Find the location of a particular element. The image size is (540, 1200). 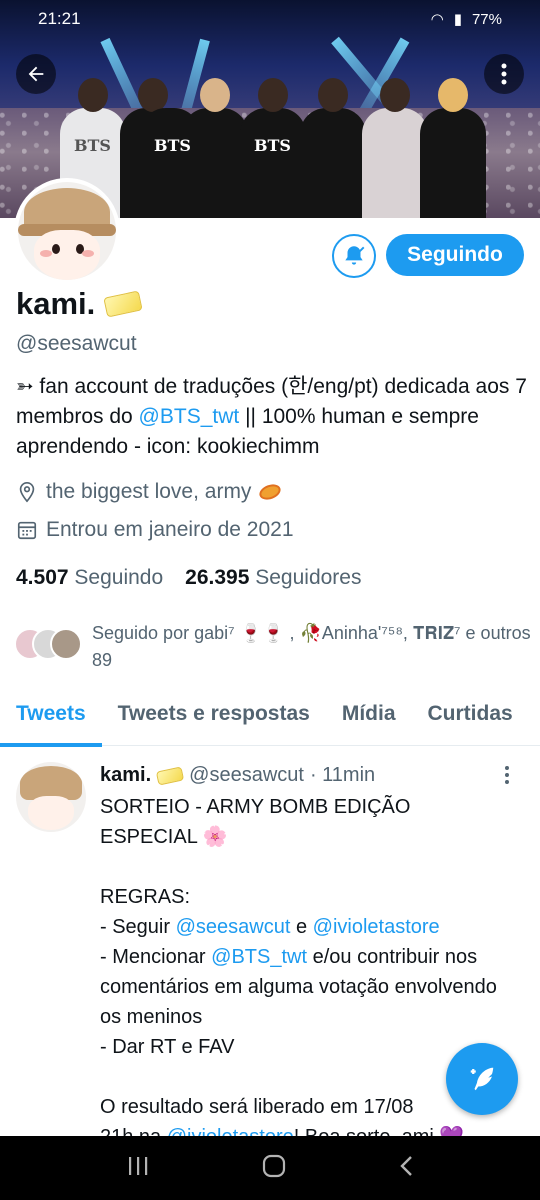

tweet-time: · 11min is located at coordinates (342, 775).